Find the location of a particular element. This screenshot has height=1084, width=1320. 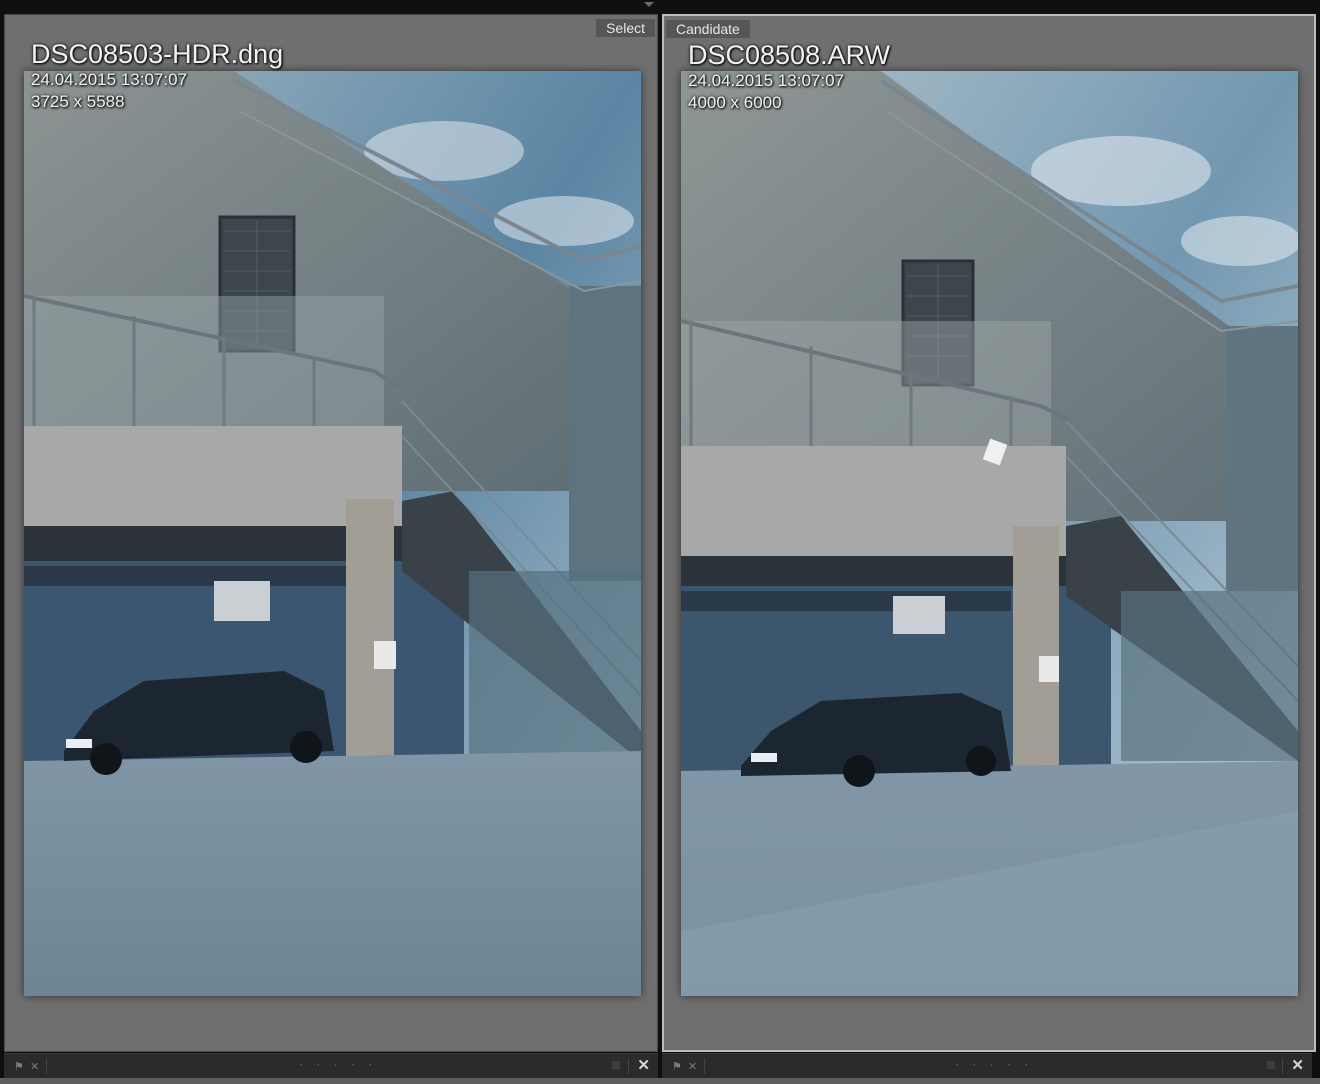

candidate-filename: DSC08508.ARW is located at coordinates (789, 55).